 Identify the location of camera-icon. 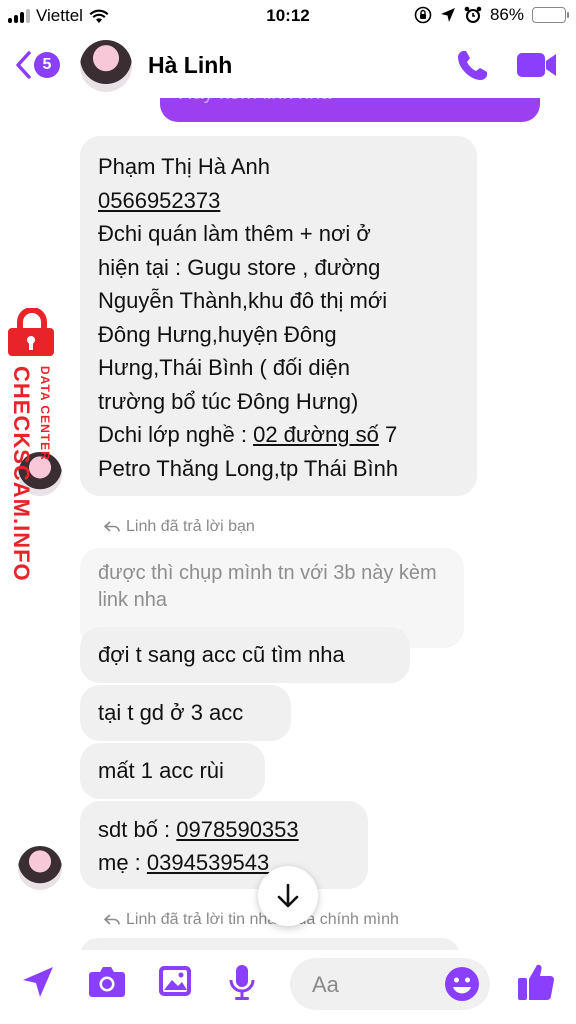
(107, 981).